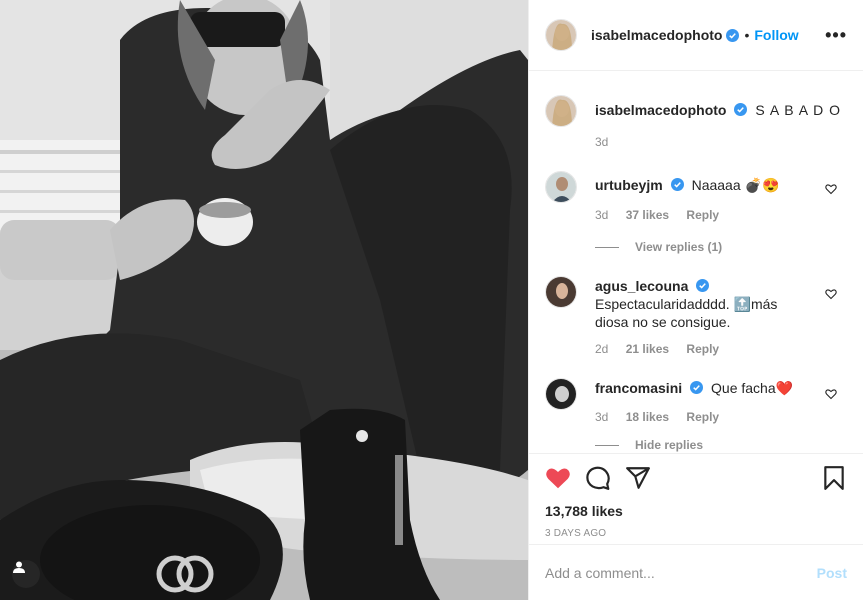 This screenshot has width=863, height=600. What do you see at coordinates (647, 215) in the screenshot?
I see `comment-likes: 37 likes` at bounding box center [647, 215].